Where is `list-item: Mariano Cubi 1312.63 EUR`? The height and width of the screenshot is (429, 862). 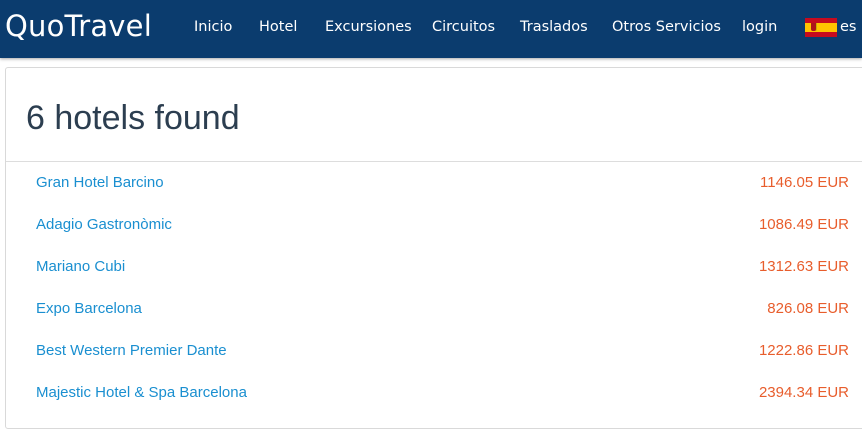
list-item: Mariano Cubi 1312.63 EUR is located at coordinates (434, 267).